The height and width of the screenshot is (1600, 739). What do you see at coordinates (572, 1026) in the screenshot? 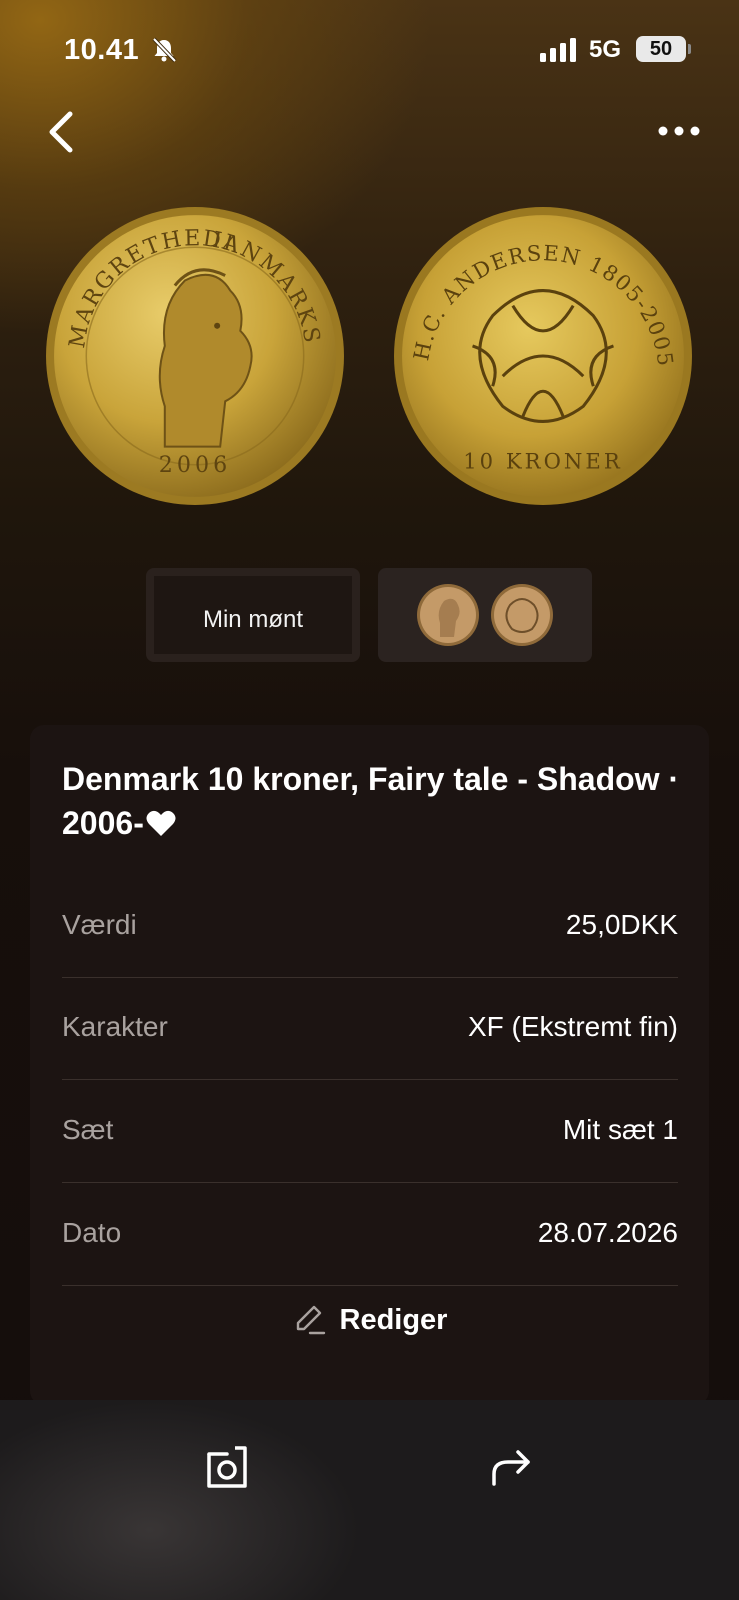
I see `detail-value: XF (Ekstremt fin)` at bounding box center [572, 1026].